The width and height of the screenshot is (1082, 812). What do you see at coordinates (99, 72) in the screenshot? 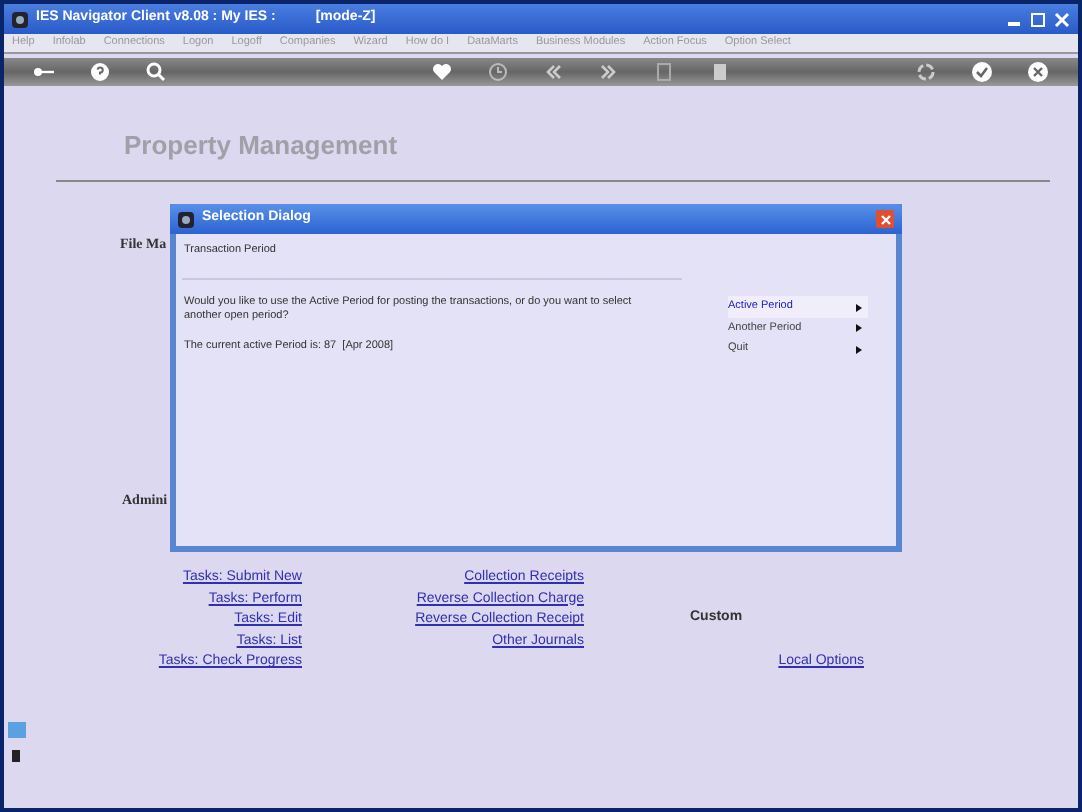
I see `help-icon` at bounding box center [99, 72].